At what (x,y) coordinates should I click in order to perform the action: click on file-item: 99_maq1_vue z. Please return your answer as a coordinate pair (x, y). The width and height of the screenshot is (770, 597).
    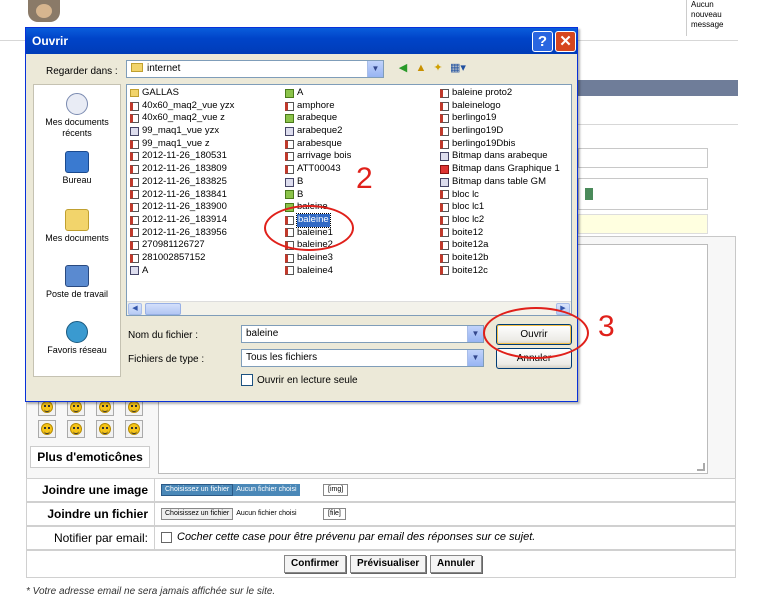
    Looking at the image, I should click on (182, 144).